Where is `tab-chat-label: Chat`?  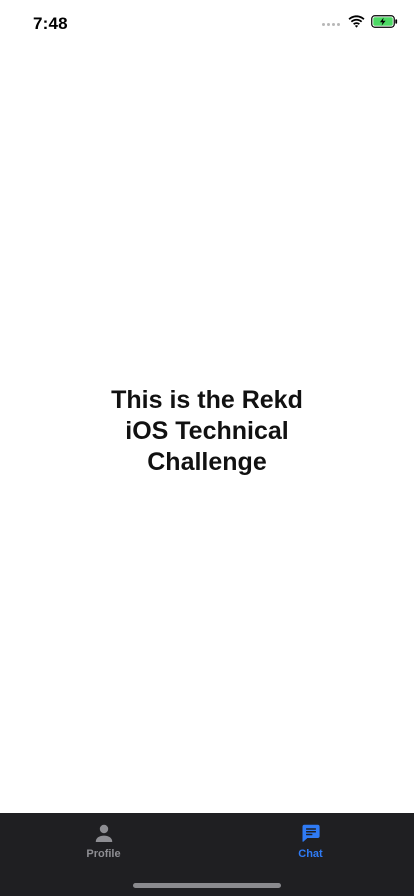 tab-chat-label: Chat is located at coordinates (310, 854).